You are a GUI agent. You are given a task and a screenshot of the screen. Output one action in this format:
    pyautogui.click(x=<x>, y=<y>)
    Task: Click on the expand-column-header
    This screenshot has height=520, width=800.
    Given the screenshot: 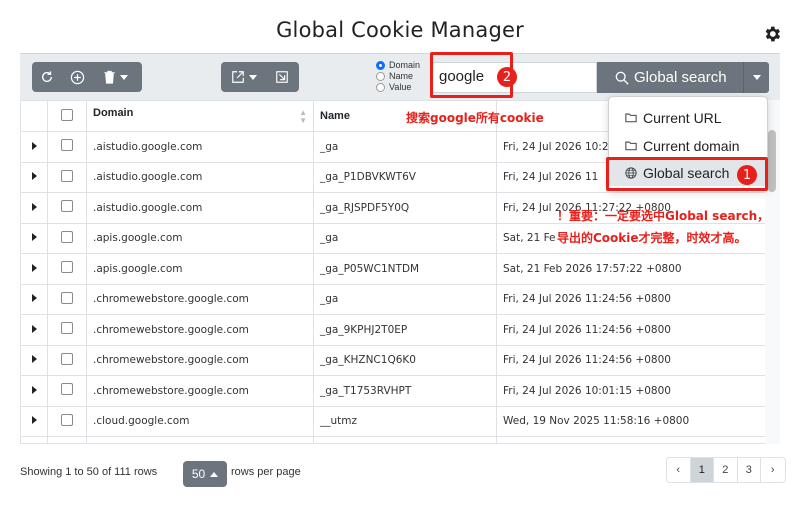 What is the action you would take?
    pyautogui.click(x=34, y=116)
    